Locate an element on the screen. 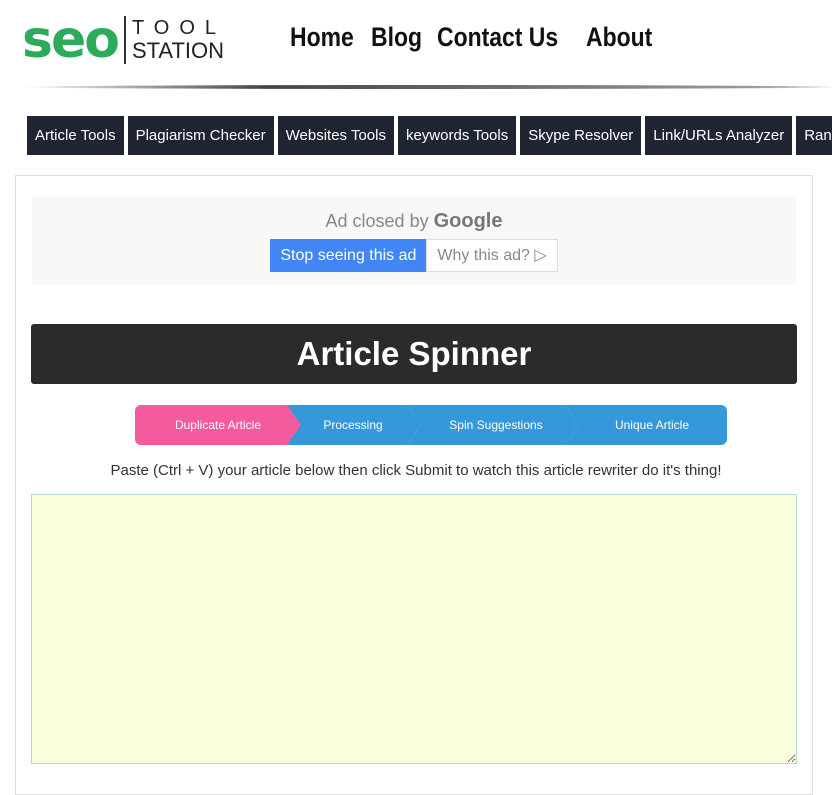 The height and width of the screenshot is (795, 832). top-nav: Home Blog Contact Us About is located at coordinates (471, 37).